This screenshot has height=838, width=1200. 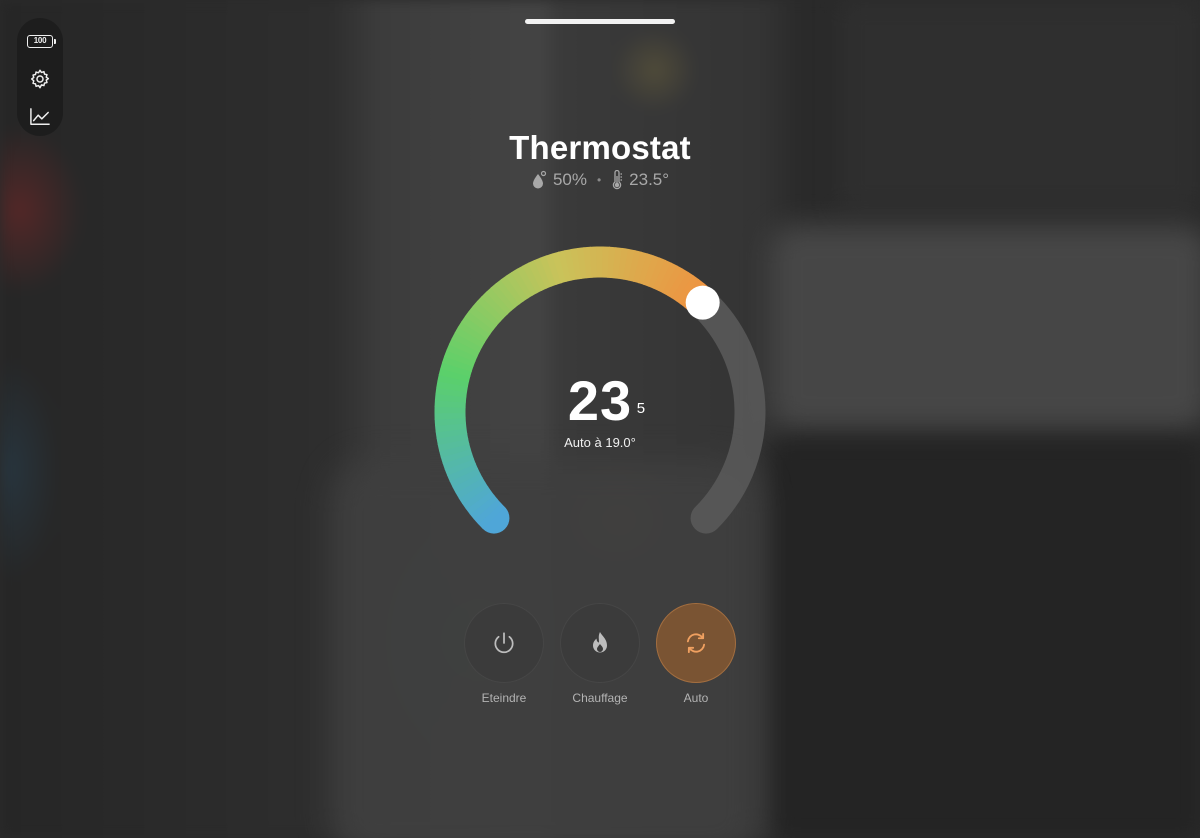 What do you see at coordinates (985, 327) in the screenshot?
I see `blurred-background-panel` at bounding box center [985, 327].